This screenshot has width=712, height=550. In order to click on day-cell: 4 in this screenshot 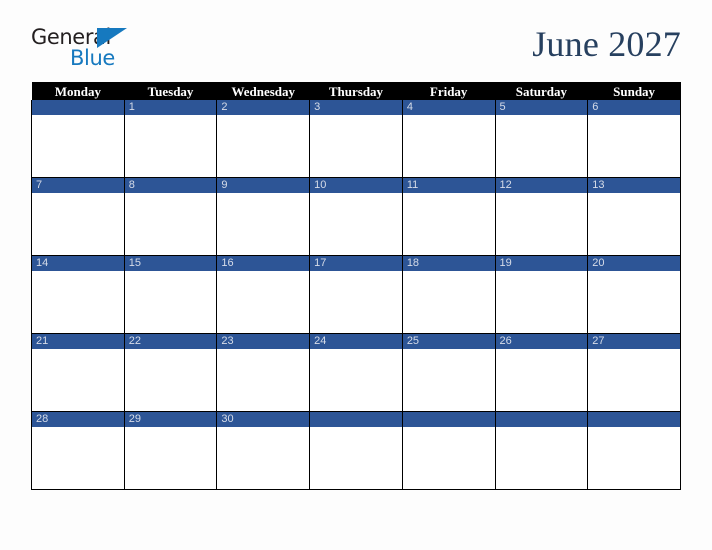, I will do `click(448, 139)`.